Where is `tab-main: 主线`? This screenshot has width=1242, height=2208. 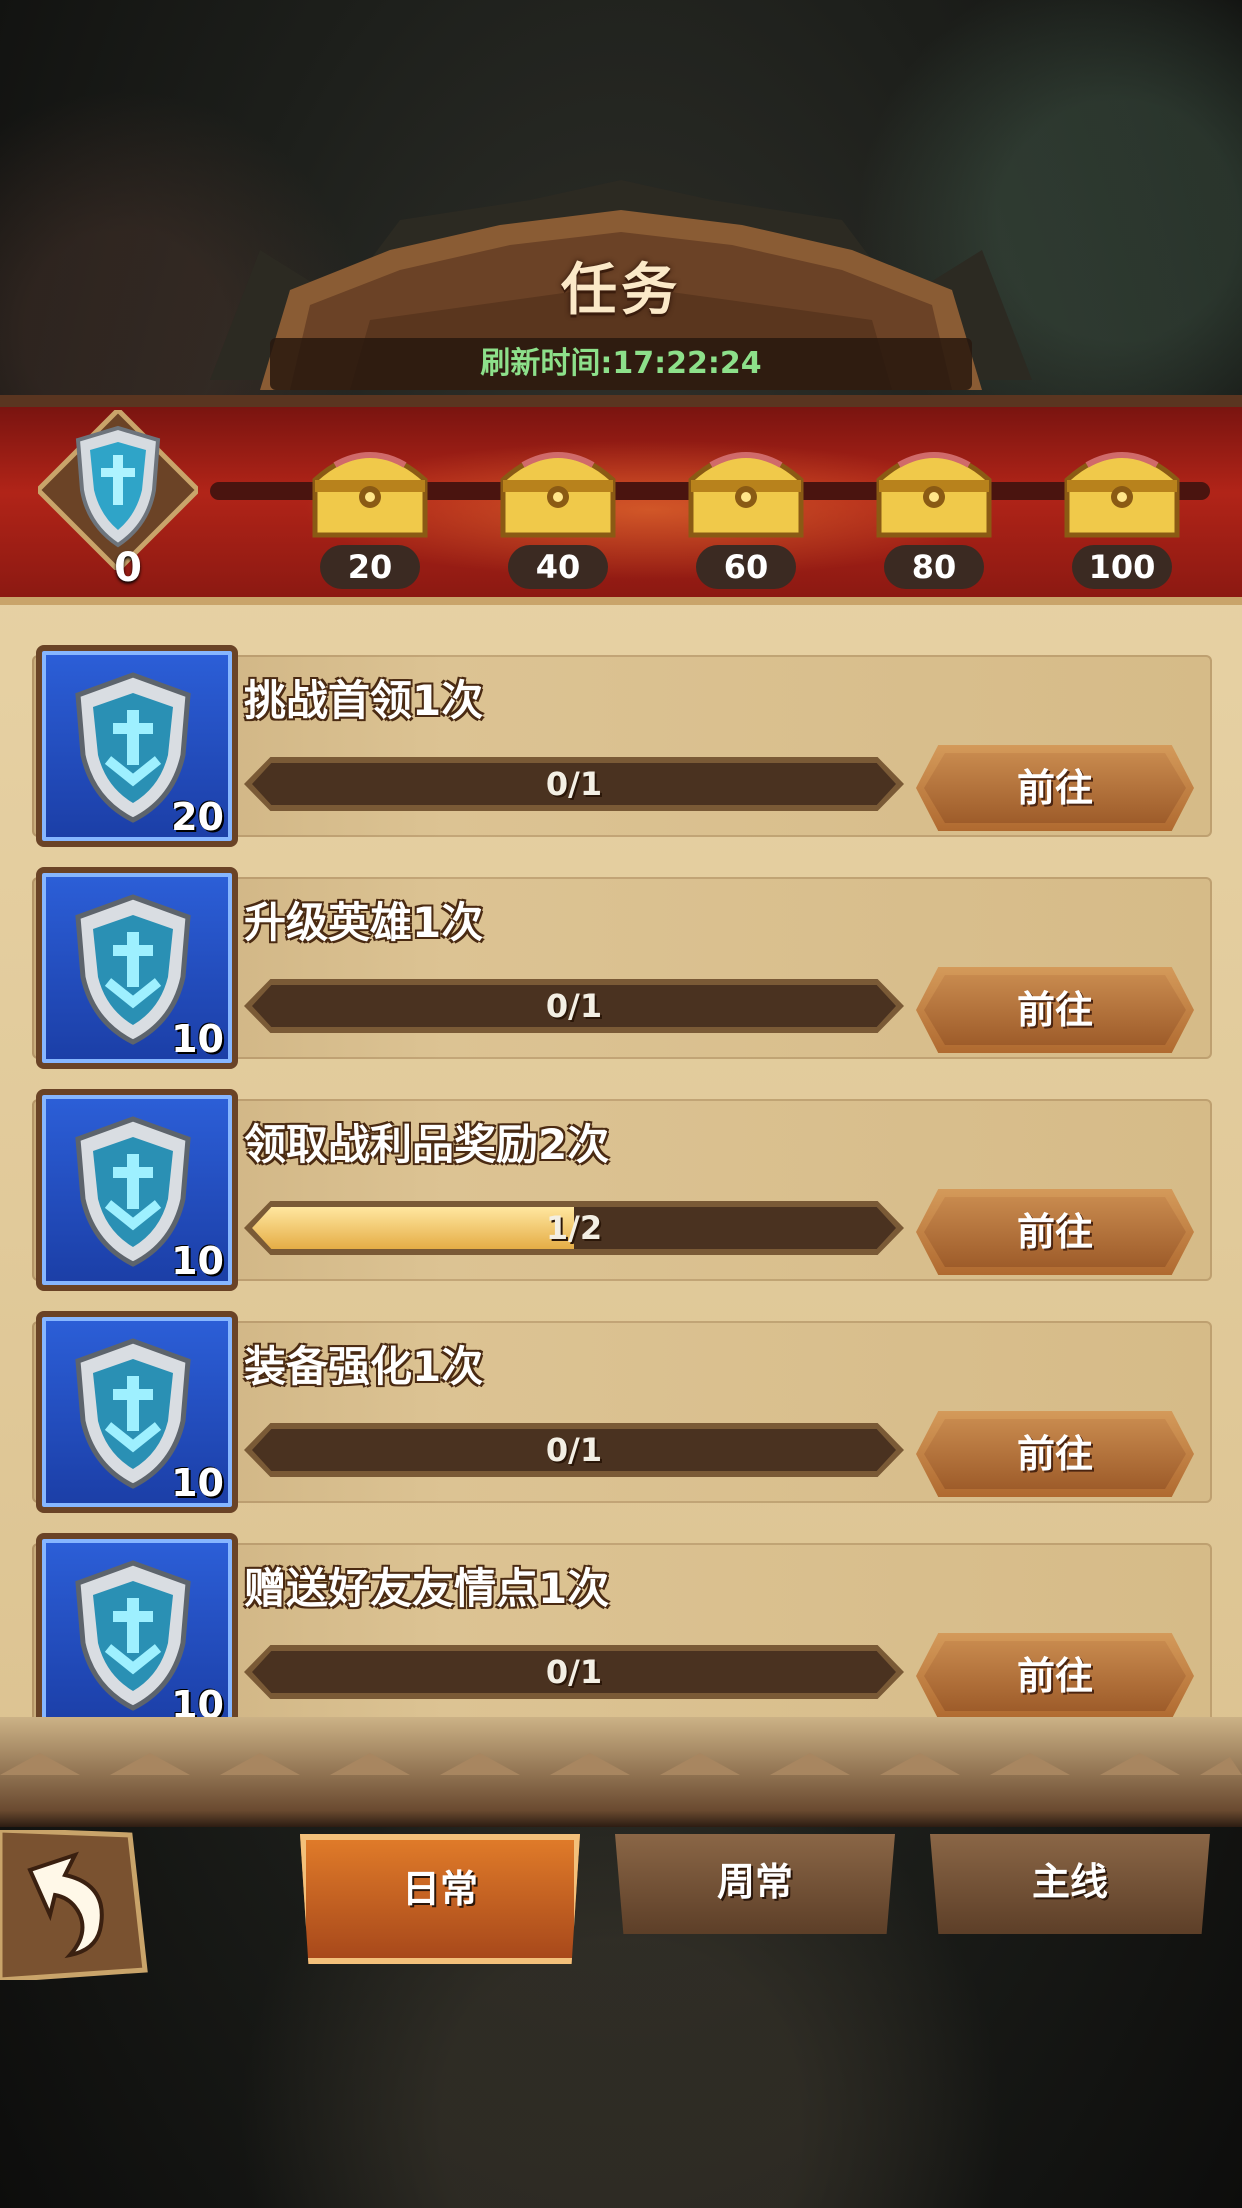 tab-main: 主线 is located at coordinates (1070, 1884).